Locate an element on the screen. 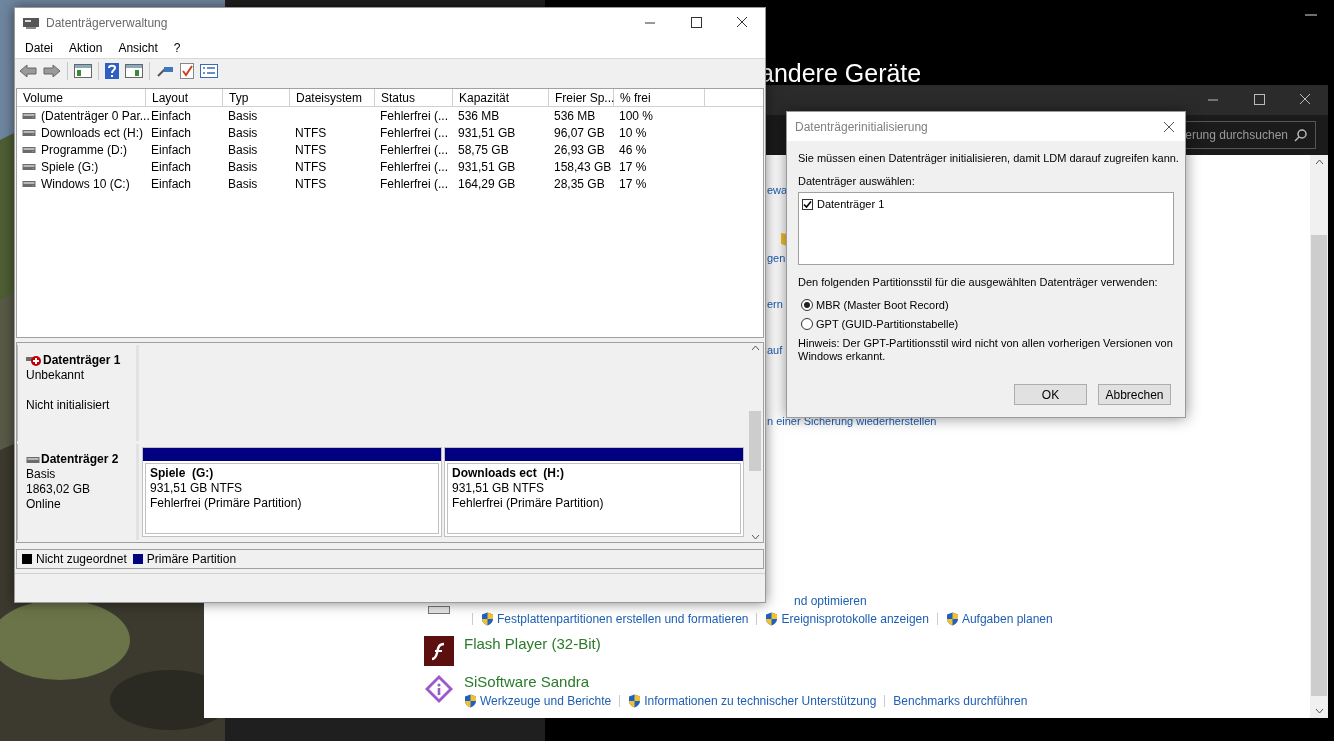  close-icon is located at coordinates (1169, 126).